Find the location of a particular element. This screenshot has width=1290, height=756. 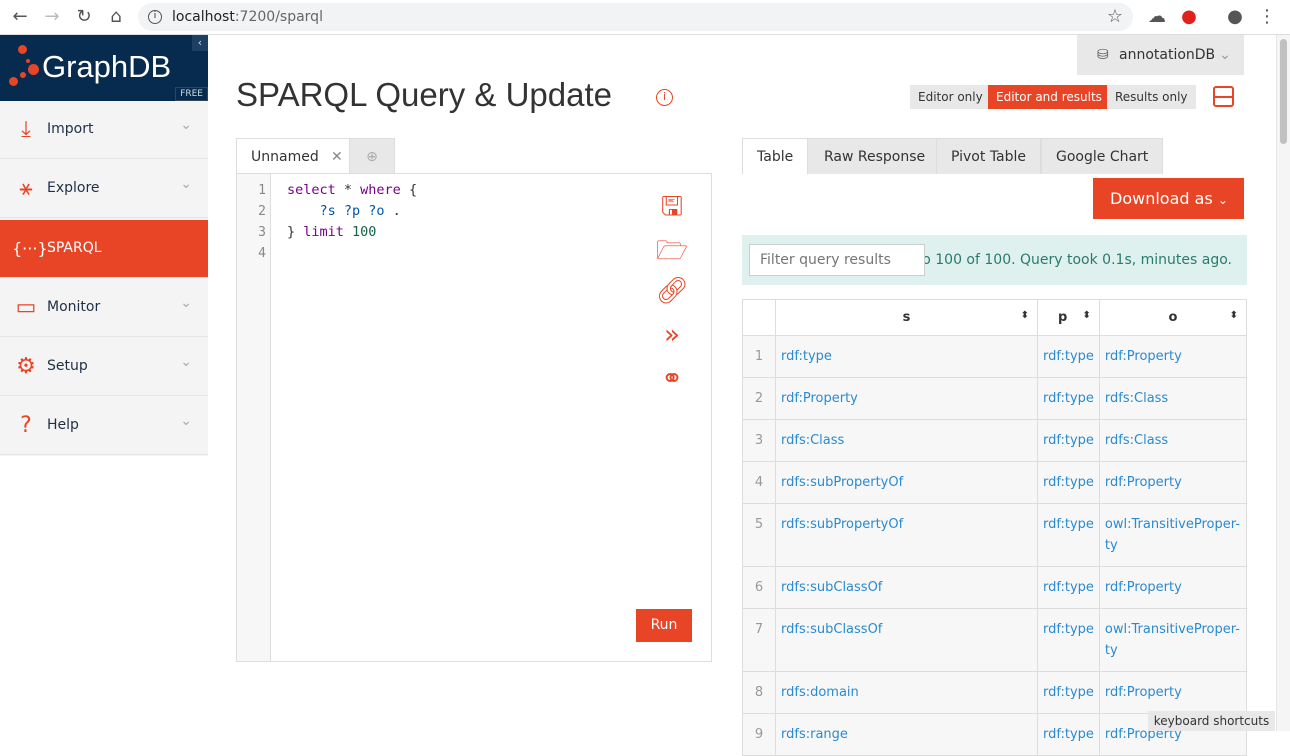

row-index: 7 is located at coordinates (759, 640).